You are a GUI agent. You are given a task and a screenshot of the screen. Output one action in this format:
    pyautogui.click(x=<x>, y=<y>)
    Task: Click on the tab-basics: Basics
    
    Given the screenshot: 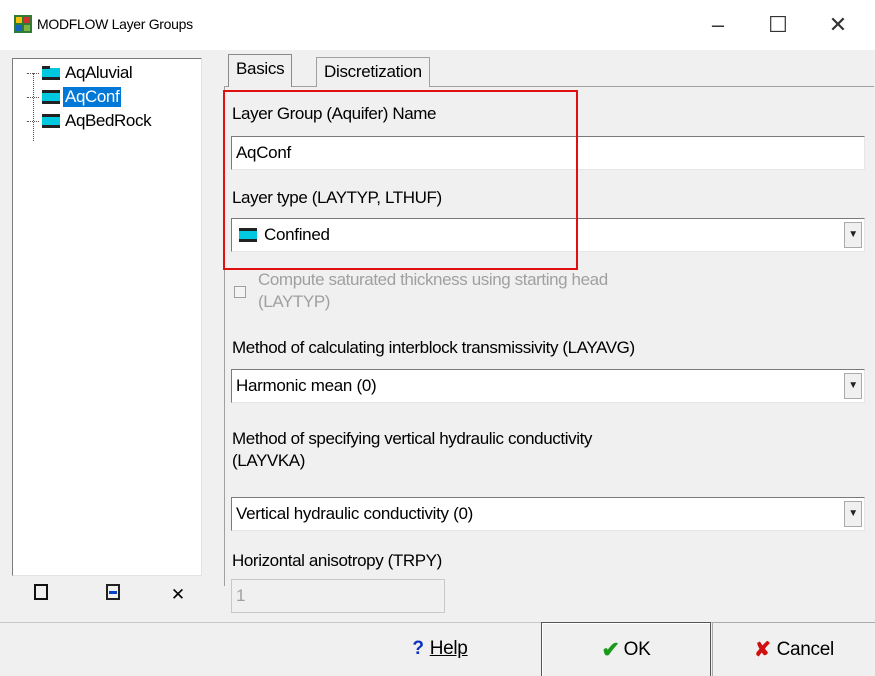 What is the action you would take?
    pyautogui.click(x=260, y=70)
    